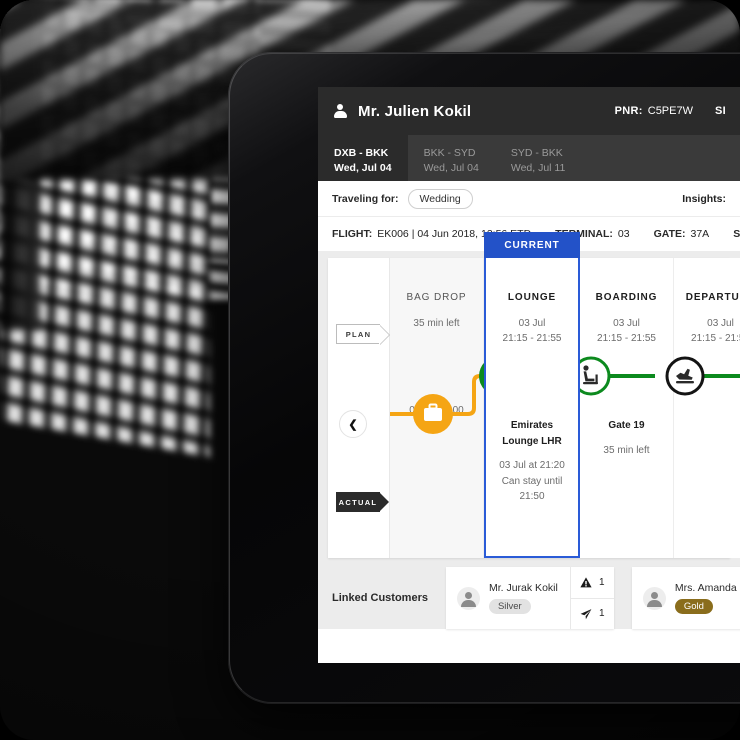 The image size is (740, 740). I want to click on app-header: Mr. Julien Kokil PNR: C5PE7W SI, so click(529, 111).